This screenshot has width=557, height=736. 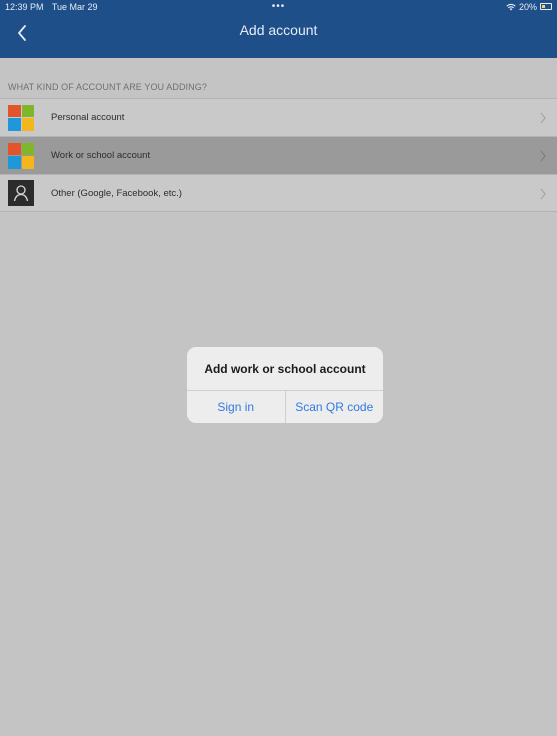 What do you see at coordinates (334, 407) in the screenshot?
I see `scan-qr-code-button: Scan QR code` at bounding box center [334, 407].